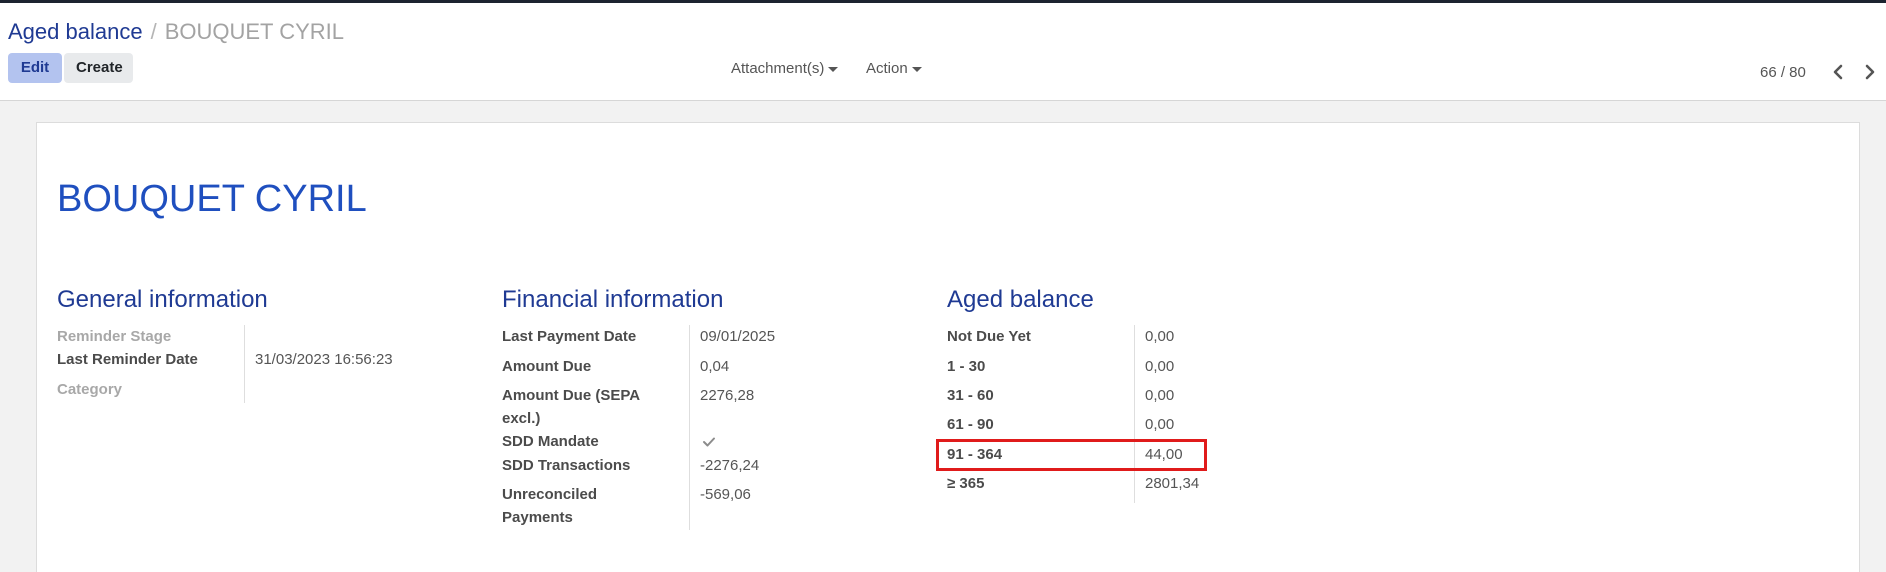 This screenshot has width=1886, height=572. I want to click on aged-row-label: 1 - 30, so click(966, 366).